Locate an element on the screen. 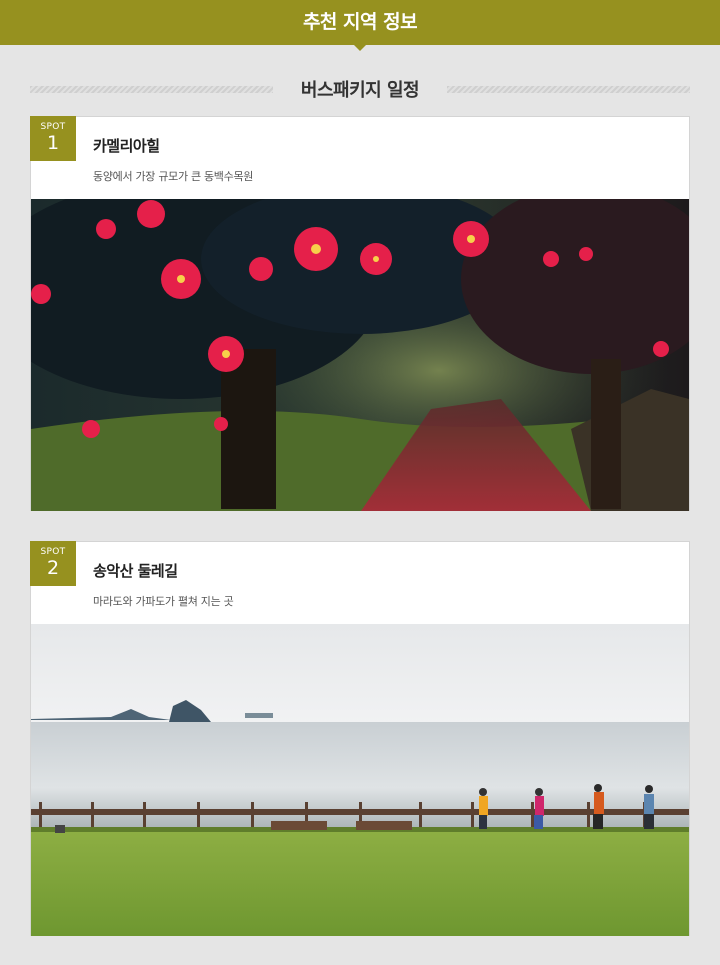 Image resolution: width=720 pixels, height=965 pixels. header-title: 추천 지역 정보 is located at coordinates (360, 22).